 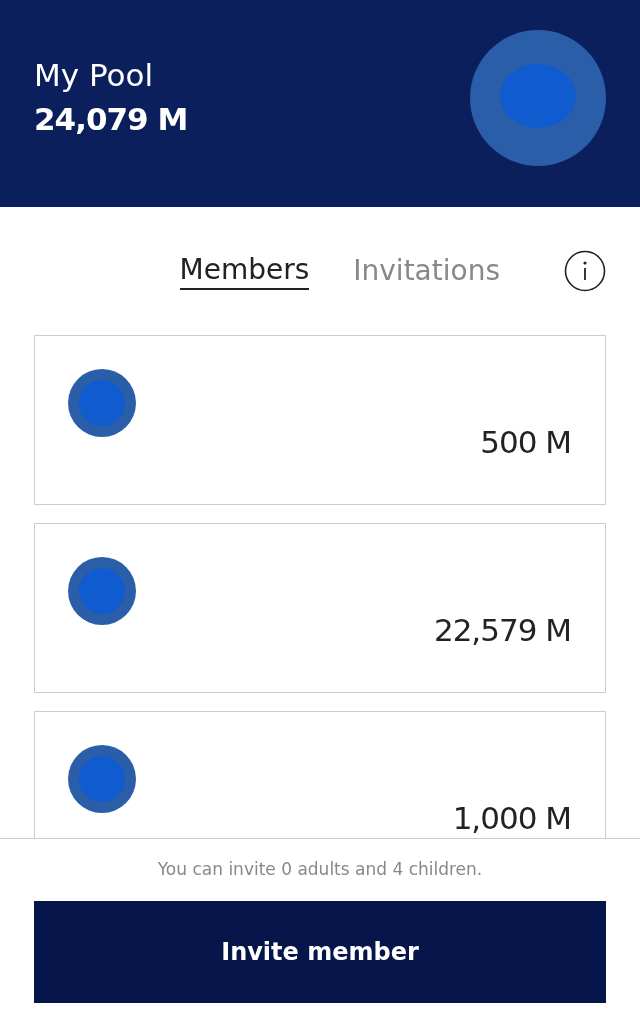 I want to click on tab: Invitations, so click(x=426, y=271).